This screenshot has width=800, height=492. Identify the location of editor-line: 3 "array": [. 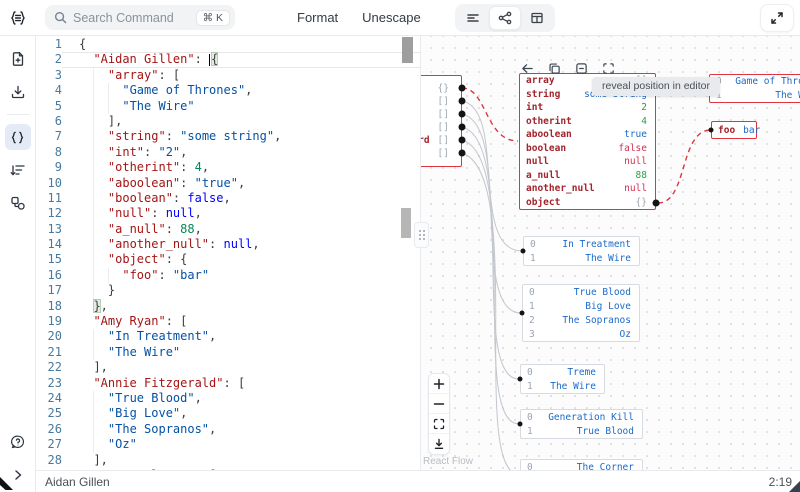
(228, 75).